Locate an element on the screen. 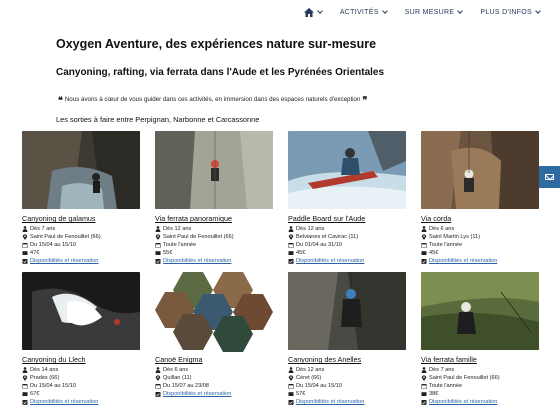 Image resolution: width=560 pixels, height=420 pixels. age-text: Dès 12 ans is located at coordinates (310, 370).